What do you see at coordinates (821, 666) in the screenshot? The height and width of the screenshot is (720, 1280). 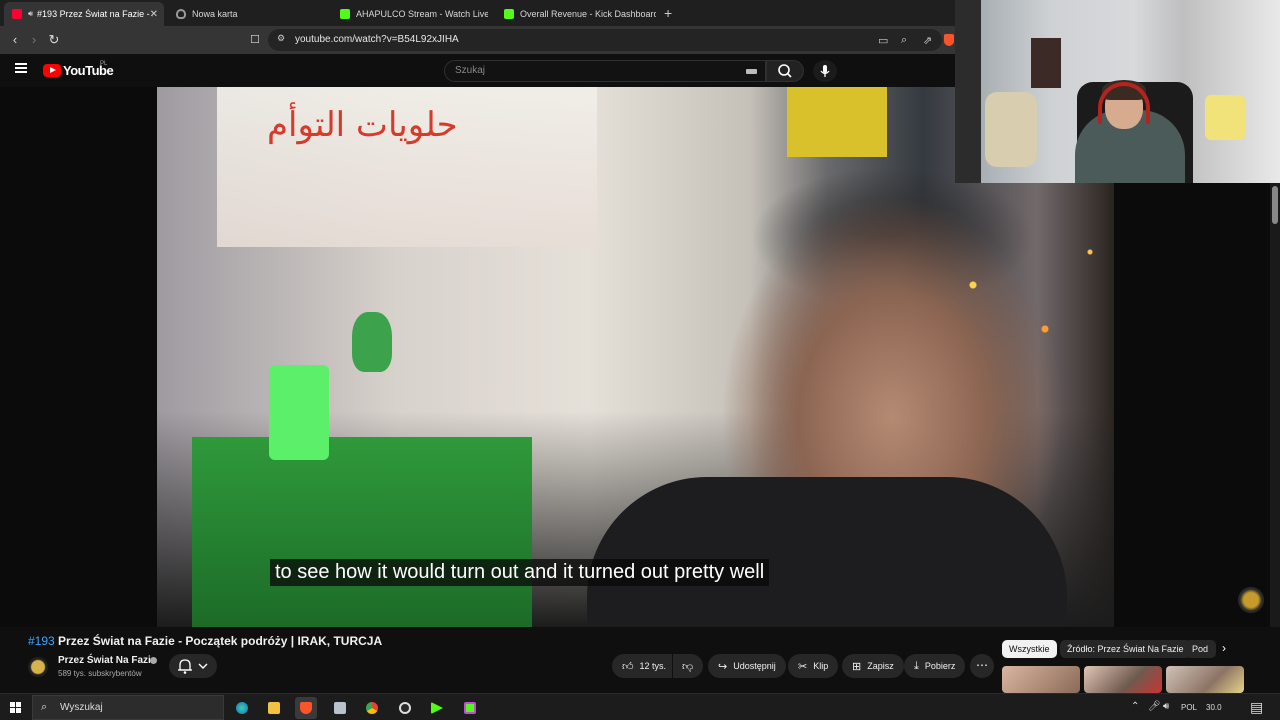 I see `clip-label: Klip` at bounding box center [821, 666].